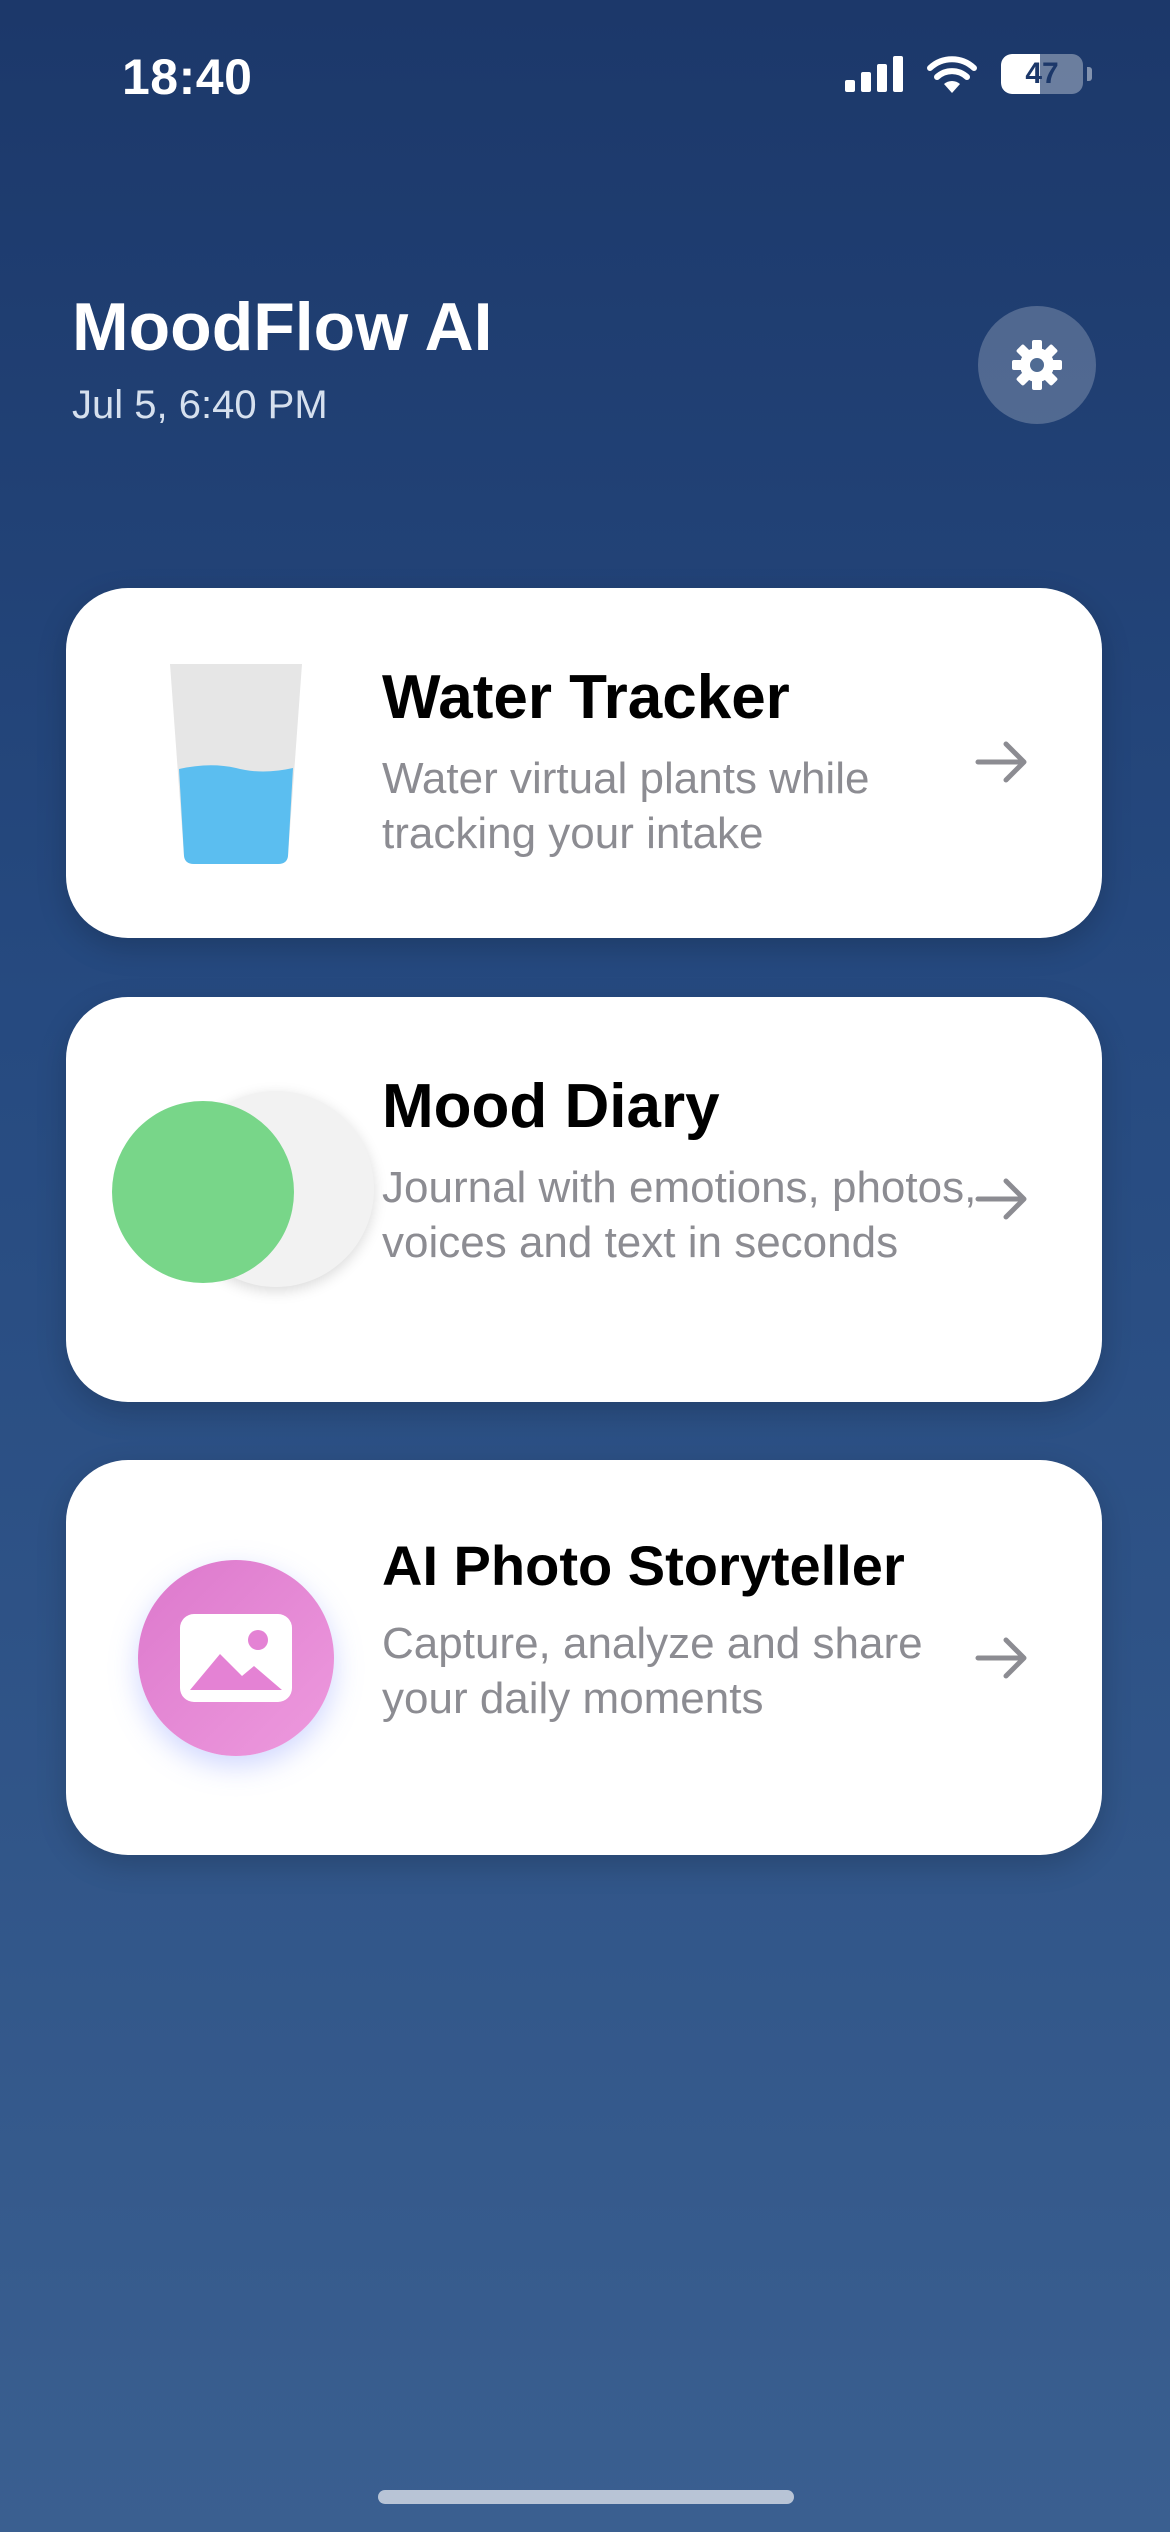 The width and height of the screenshot is (1170, 2532). Describe the element at coordinates (585, 75) in the screenshot. I see `status-bar: 18:40 47` at that location.